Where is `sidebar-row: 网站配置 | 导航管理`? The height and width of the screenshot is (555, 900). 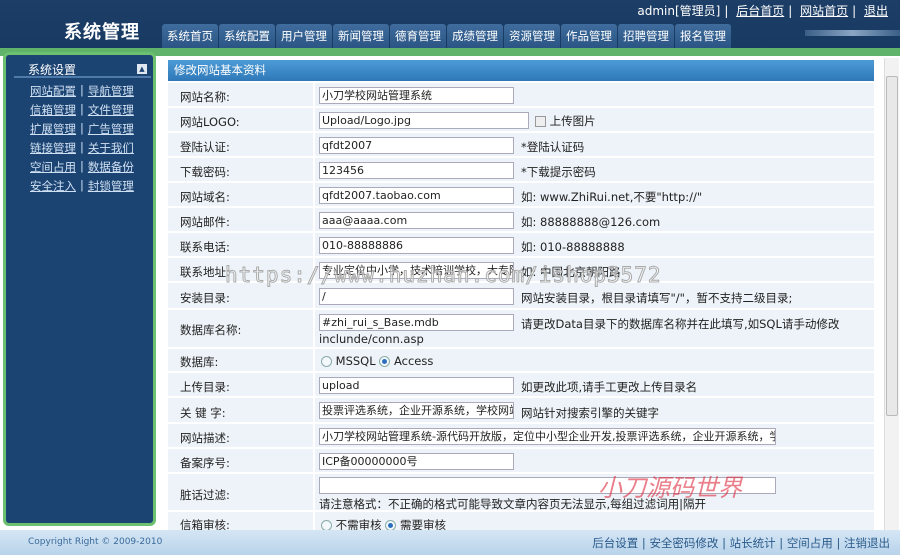
sidebar-row: 网站配置 | 导航管理 is located at coordinates (82, 91).